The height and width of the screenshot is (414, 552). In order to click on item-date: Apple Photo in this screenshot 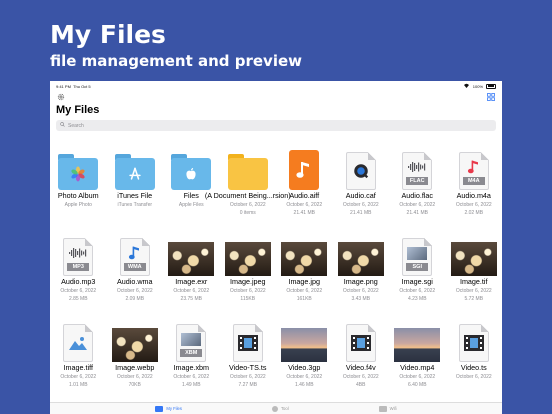, I will do `click(78, 205)`.